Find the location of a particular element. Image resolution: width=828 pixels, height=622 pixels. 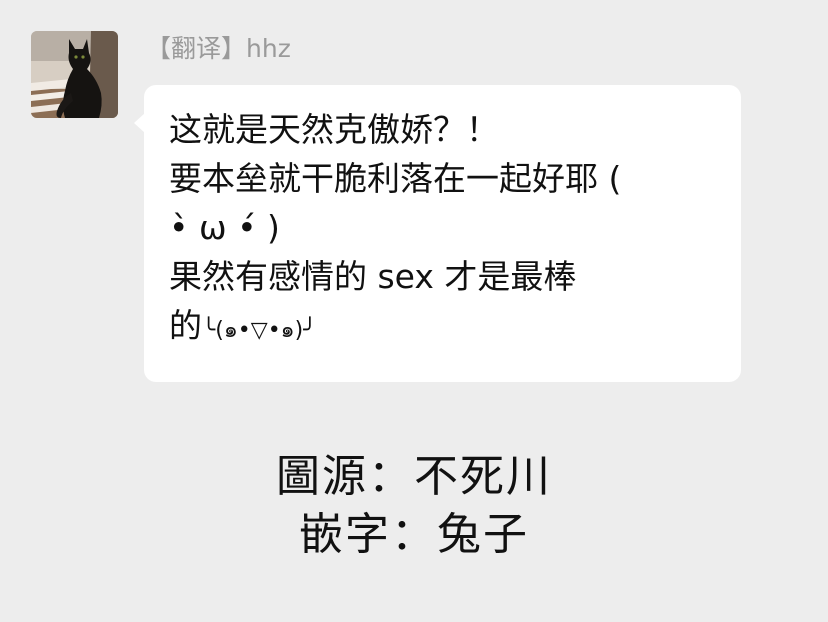

sender-avatar is located at coordinates (74, 74).